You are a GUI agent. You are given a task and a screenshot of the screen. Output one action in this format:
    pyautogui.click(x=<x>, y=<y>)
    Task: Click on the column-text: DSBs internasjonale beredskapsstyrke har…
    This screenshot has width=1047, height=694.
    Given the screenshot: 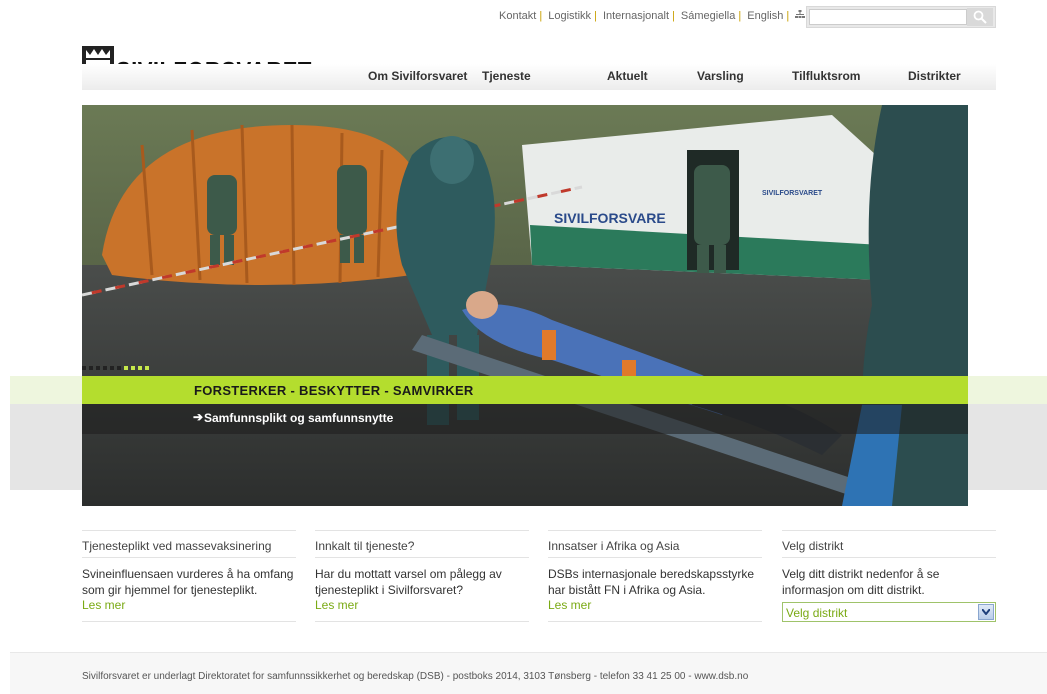 What is the action you would take?
    pyautogui.click(x=651, y=582)
    